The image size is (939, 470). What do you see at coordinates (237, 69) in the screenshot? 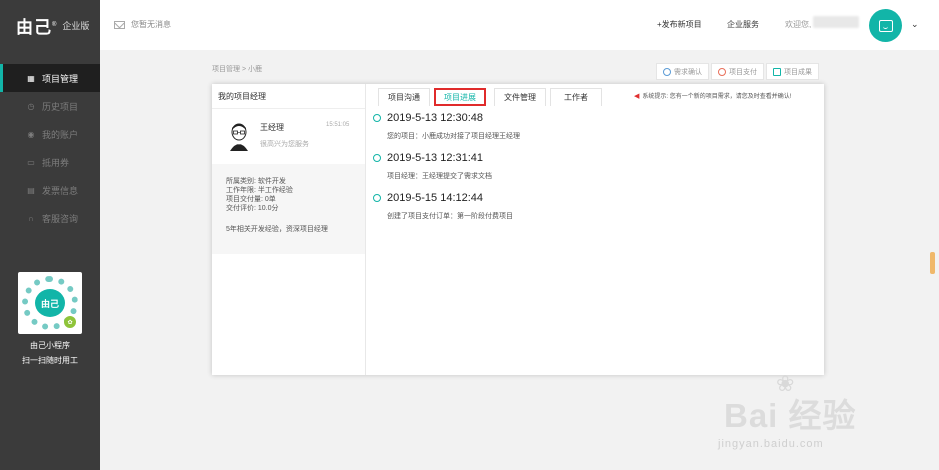
I see `breadcrumb: 项目管理 > 小鹿` at bounding box center [237, 69].